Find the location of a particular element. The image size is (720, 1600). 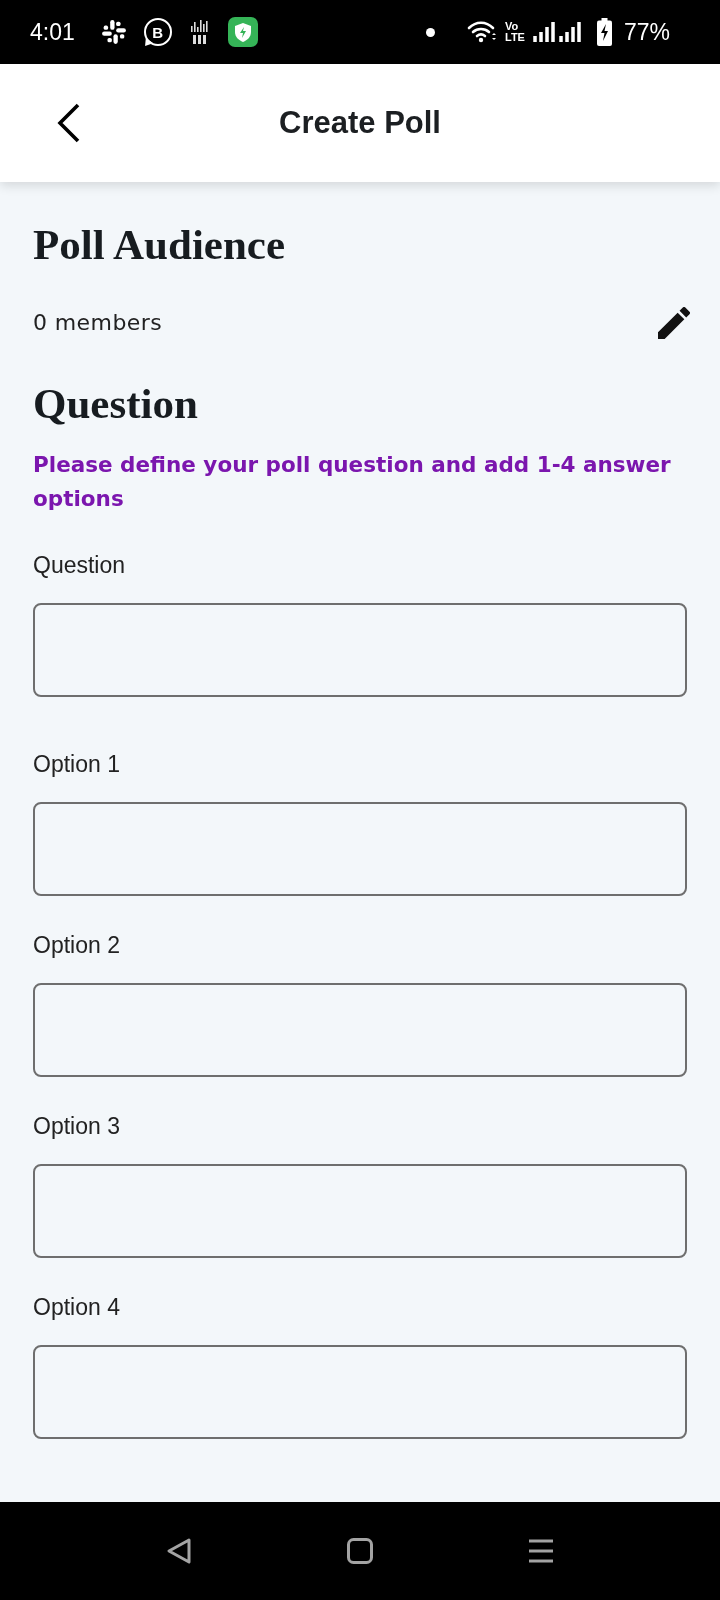

field-label: Option 3 is located at coordinates (77, 1126).